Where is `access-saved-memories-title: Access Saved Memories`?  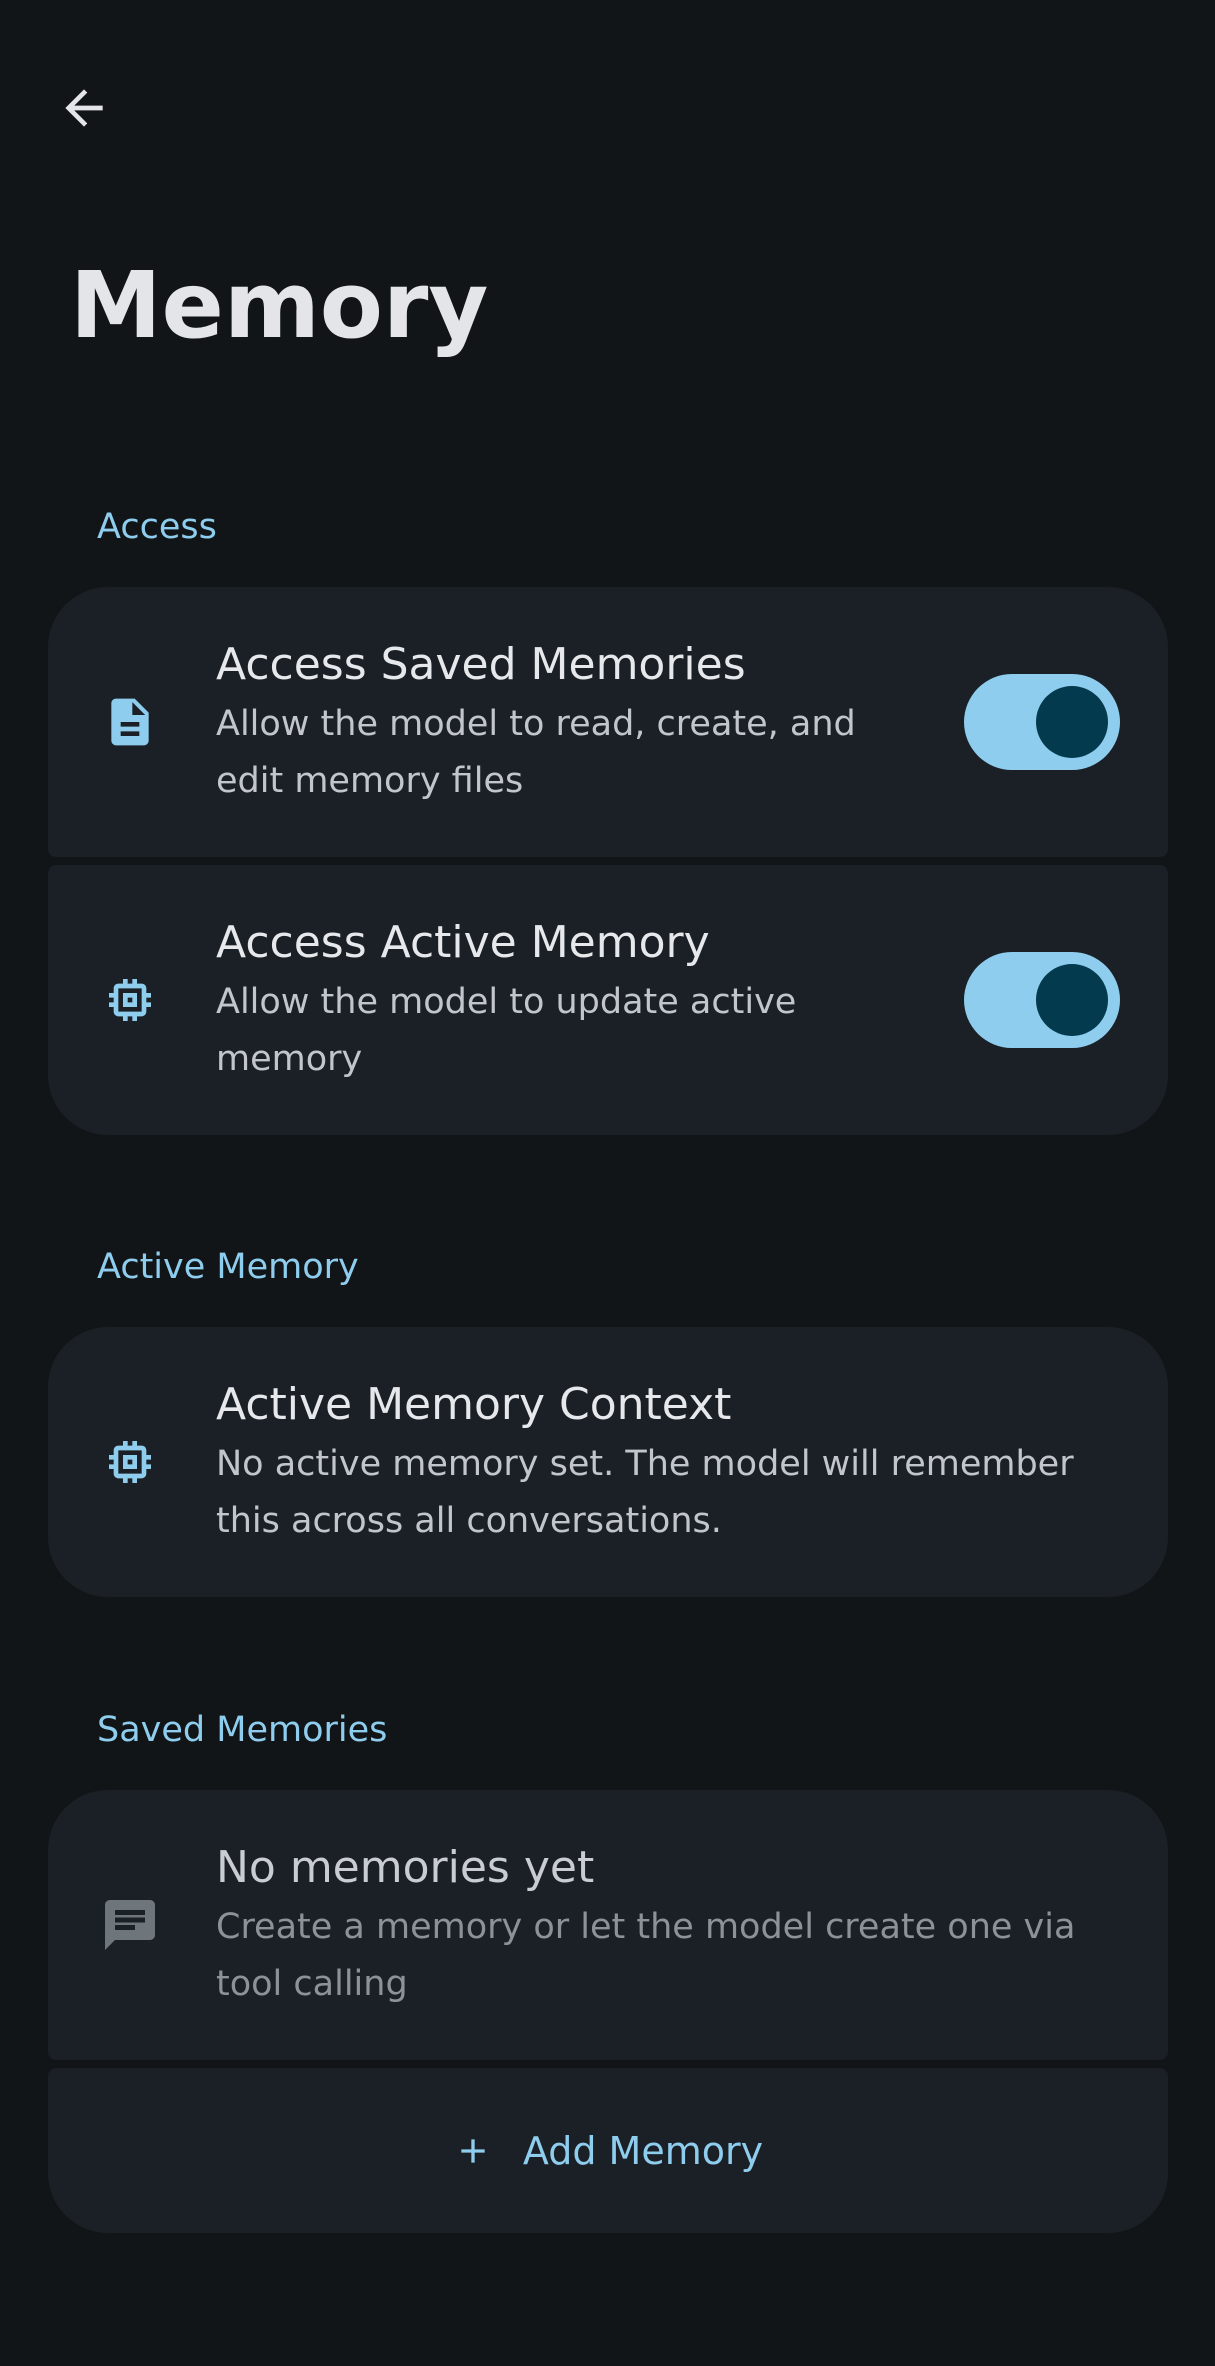
access-saved-memories-title: Access Saved Memories is located at coordinates (481, 664).